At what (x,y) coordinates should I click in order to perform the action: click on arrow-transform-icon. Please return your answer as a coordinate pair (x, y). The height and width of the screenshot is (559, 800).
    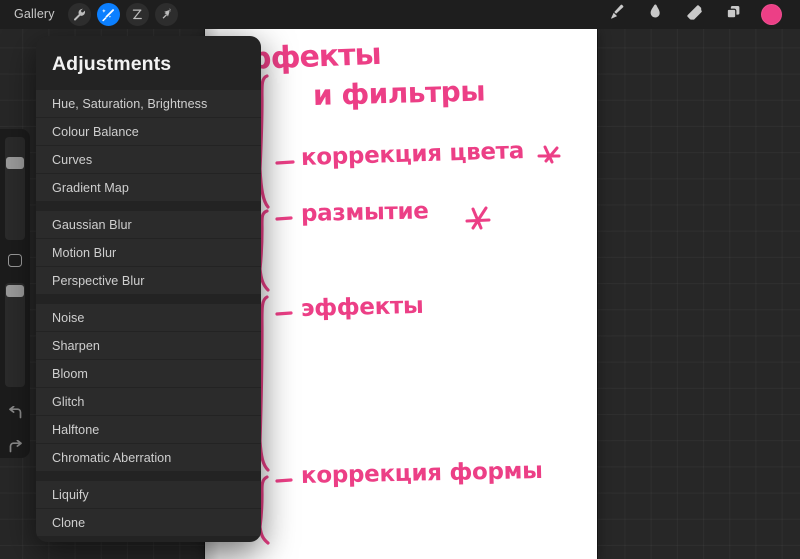
    Looking at the image, I should click on (166, 14).